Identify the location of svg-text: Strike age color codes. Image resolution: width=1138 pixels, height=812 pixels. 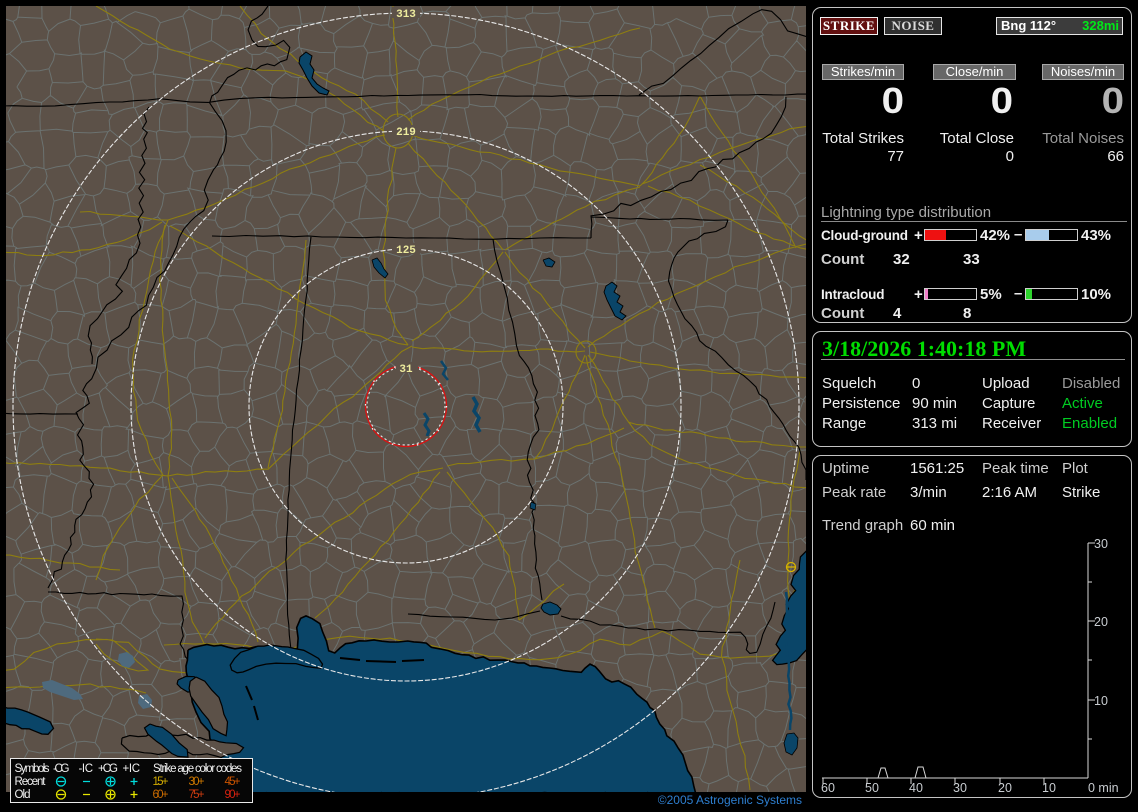
(197, 769).